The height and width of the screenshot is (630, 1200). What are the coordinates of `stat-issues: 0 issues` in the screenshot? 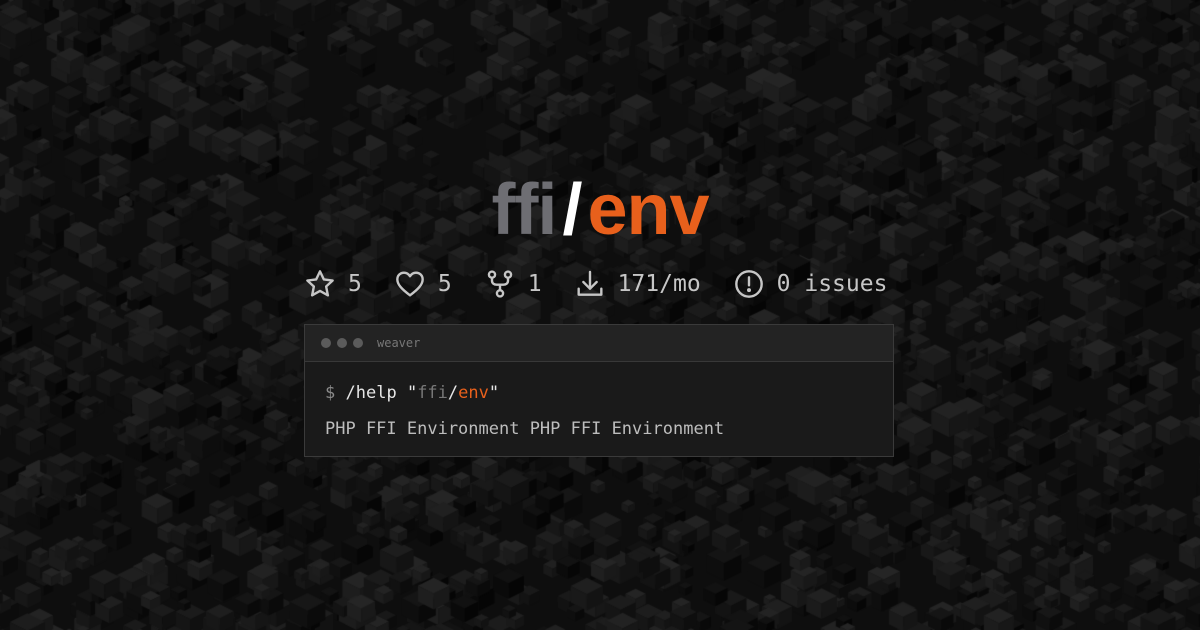 It's located at (810, 284).